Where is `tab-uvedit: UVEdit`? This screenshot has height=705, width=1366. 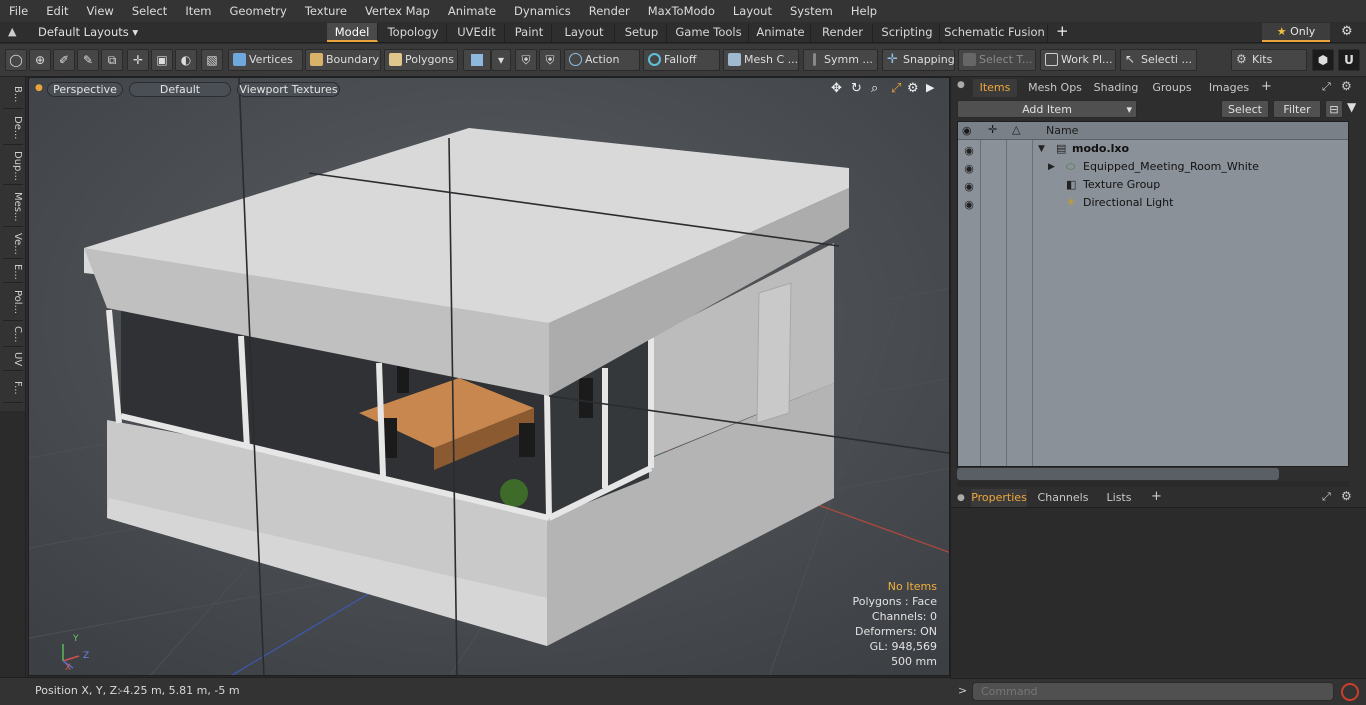
tab-uvedit: UVEdit is located at coordinates (477, 32).